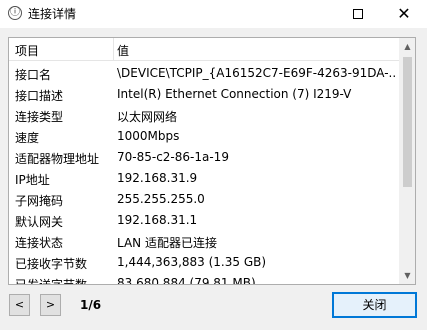  I want to click on property-name: IP地址, so click(32, 180).